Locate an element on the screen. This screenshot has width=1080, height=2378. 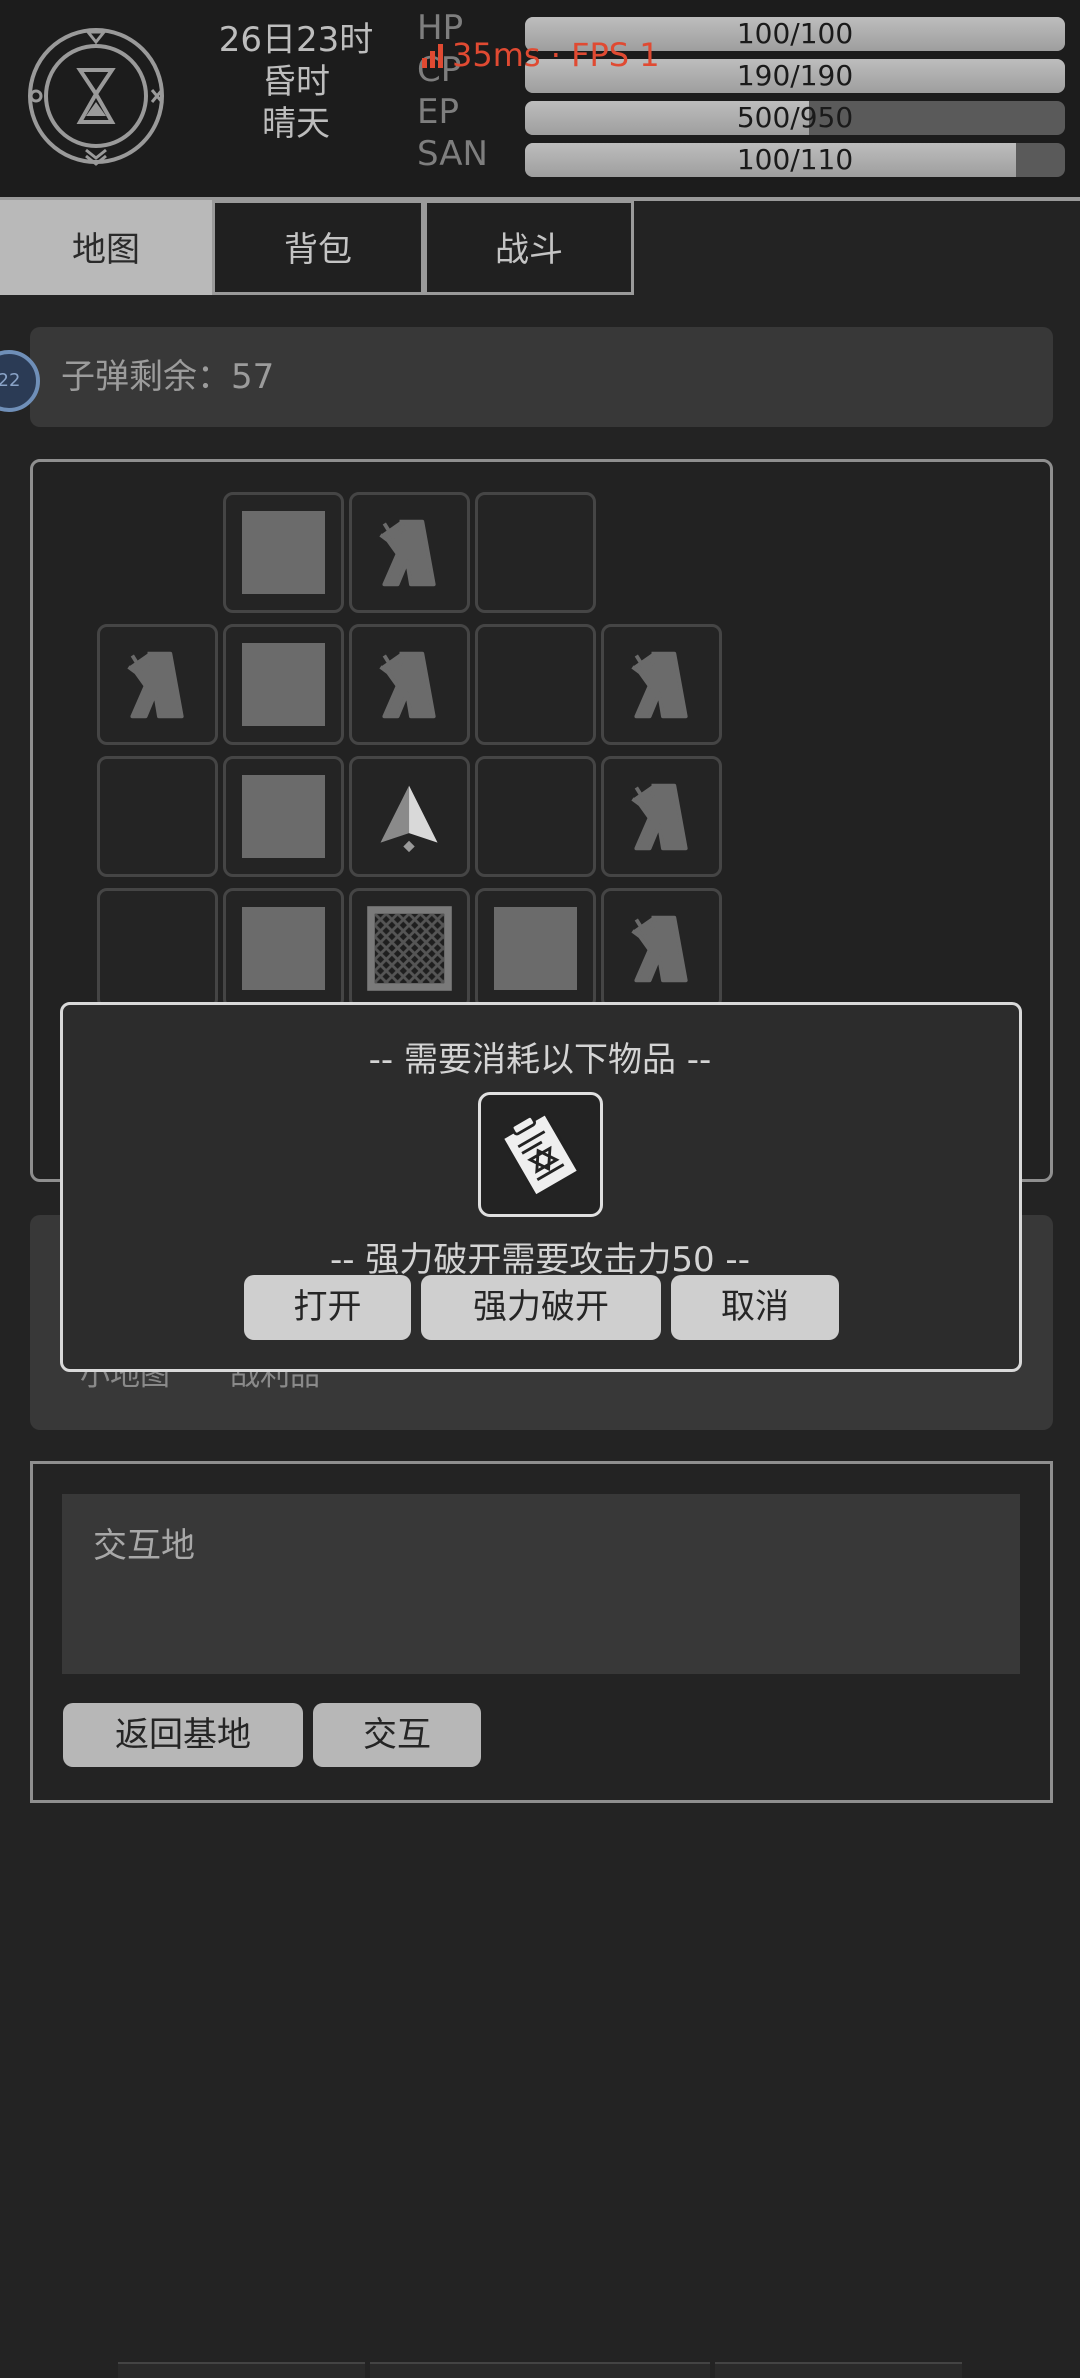
san-label: SAN is located at coordinates (452, 154).